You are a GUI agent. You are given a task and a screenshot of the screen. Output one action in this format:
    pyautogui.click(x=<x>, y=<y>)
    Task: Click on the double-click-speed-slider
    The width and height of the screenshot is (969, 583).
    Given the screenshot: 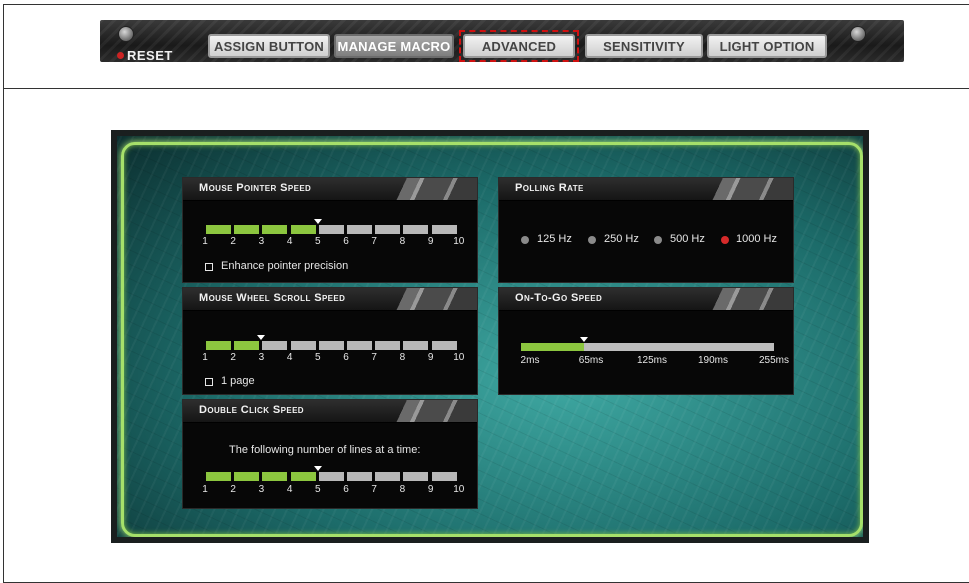 What is the action you would take?
    pyautogui.click(x=333, y=474)
    